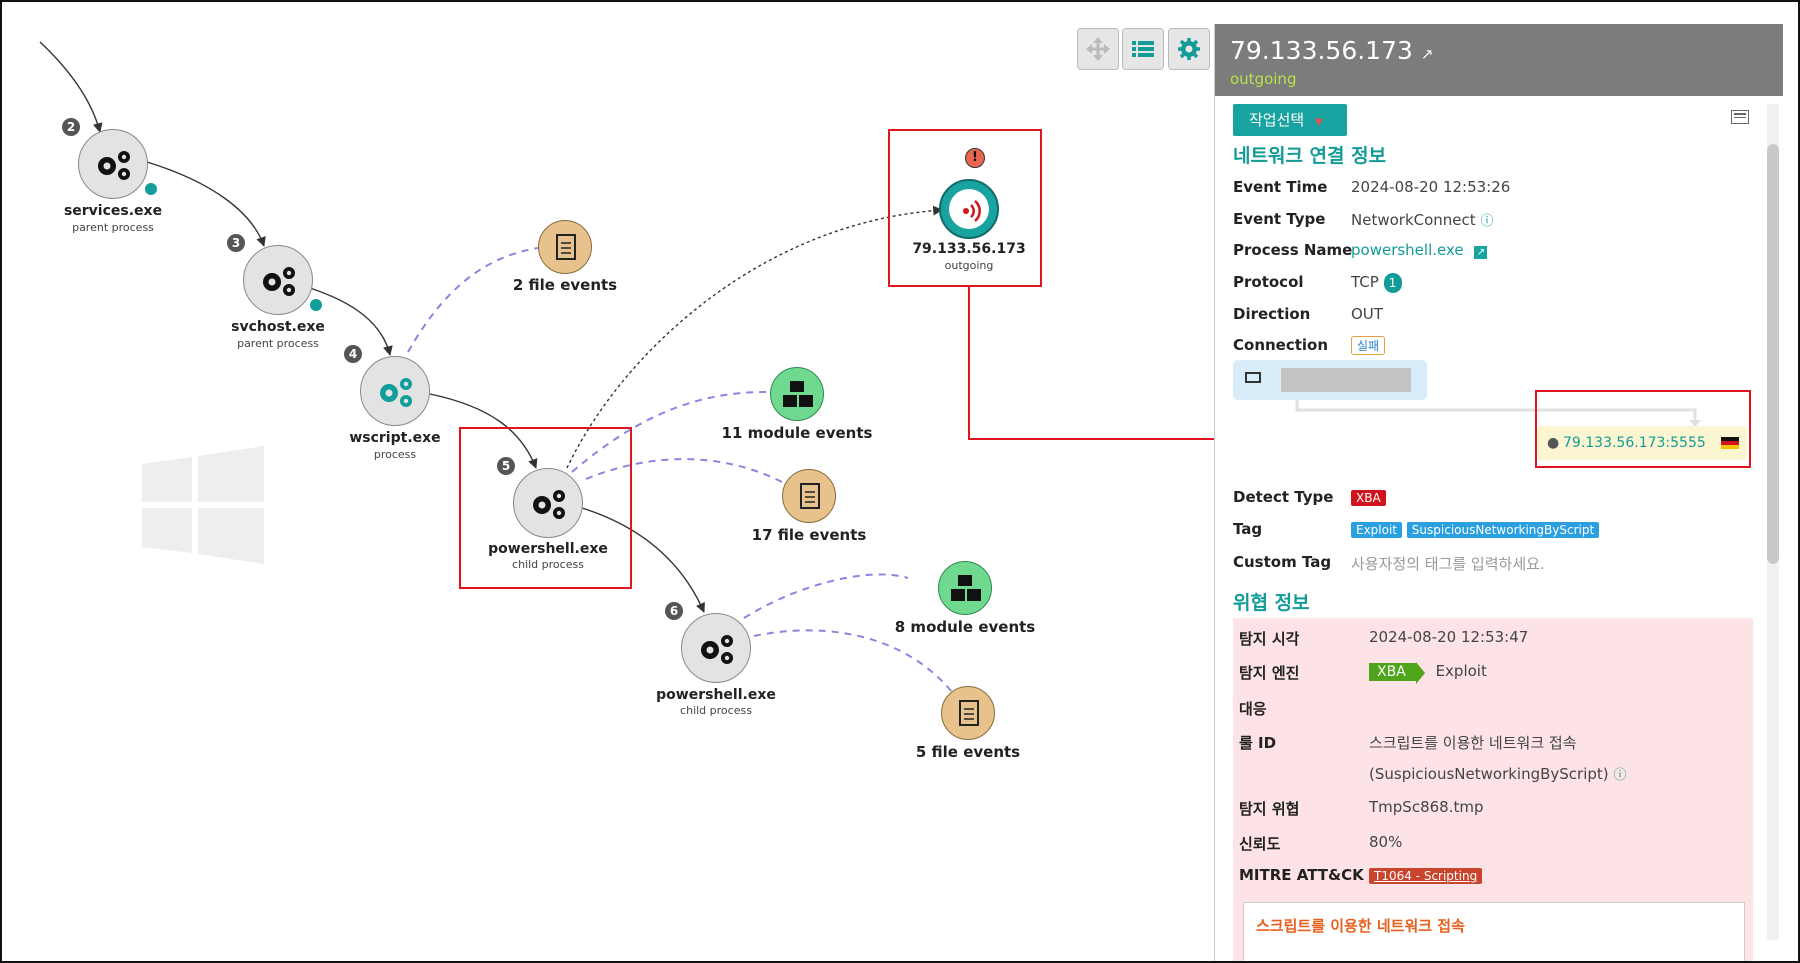 The width and height of the screenshot is (1800, 963). I want to click on field-label: Process Name, so click(1293, 250).